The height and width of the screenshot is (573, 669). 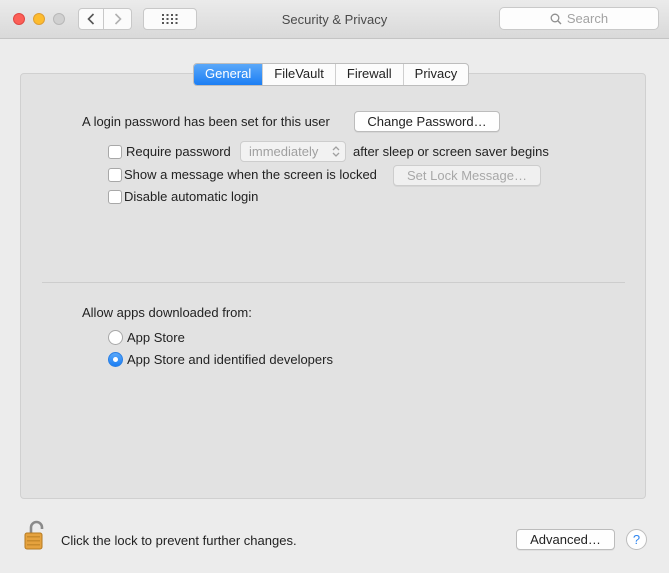 What do you see at coordinates (587, 18) in the screenshot?
I see `search-placeholder: Search` at bounding box center [587, 18].